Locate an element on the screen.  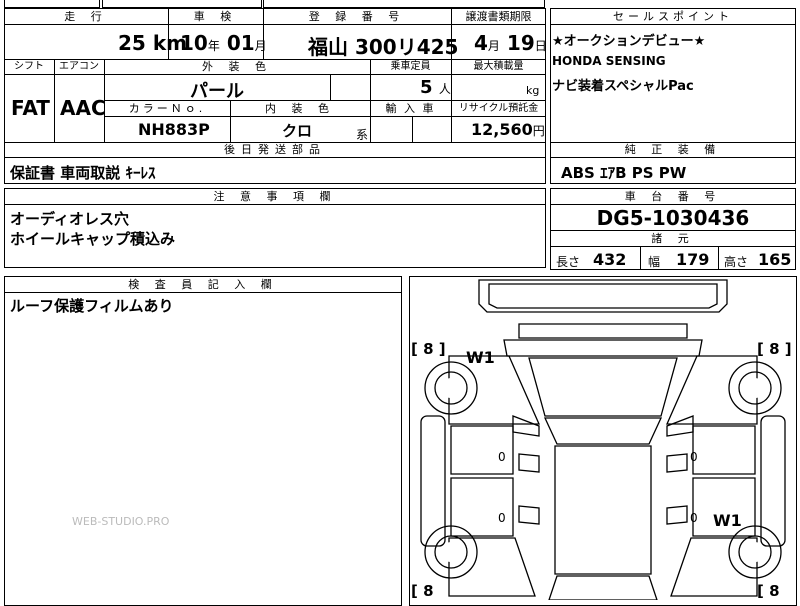
load-value: kg is located at coordinates (532, 90).